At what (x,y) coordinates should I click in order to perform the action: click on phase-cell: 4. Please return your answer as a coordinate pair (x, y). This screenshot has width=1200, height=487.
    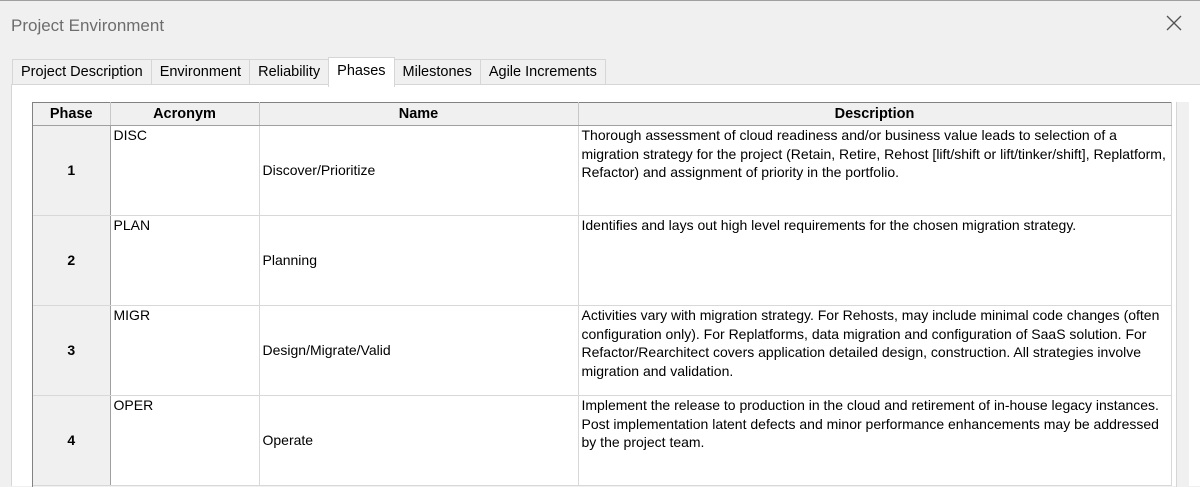
    Looking at the image, I should click on (72, 440).